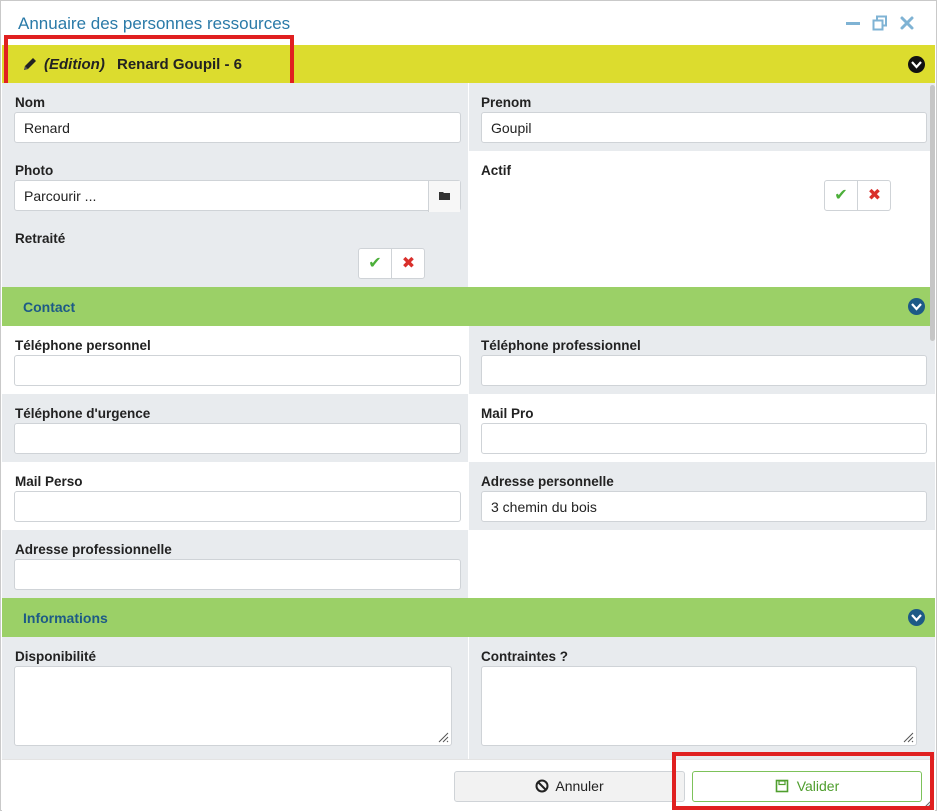  What do you see at coordinates (547, 481) in the screenshot?
I see `adresse-perso-label: Adresse personnelle` at bounding box center [547, 481].